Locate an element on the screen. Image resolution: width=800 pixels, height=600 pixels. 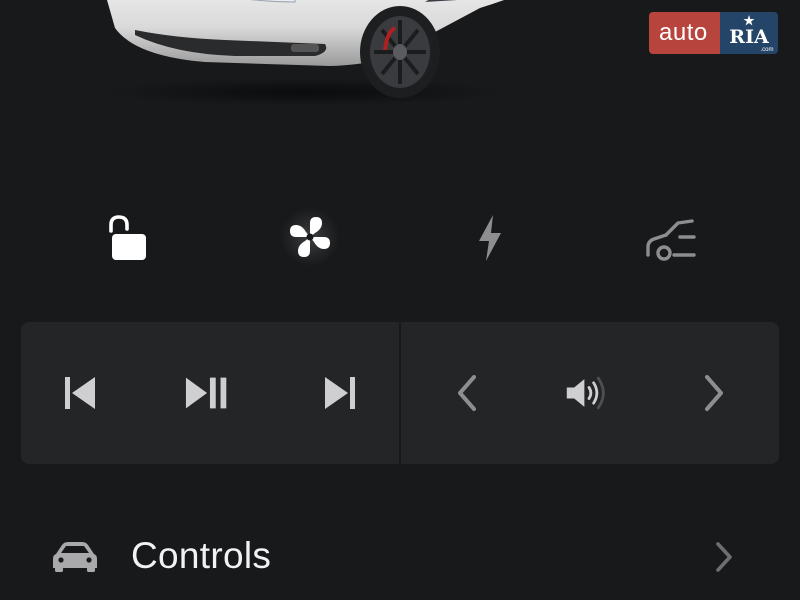
watermark-ria-logo: RIA .com is located at coordinates (748, 33).